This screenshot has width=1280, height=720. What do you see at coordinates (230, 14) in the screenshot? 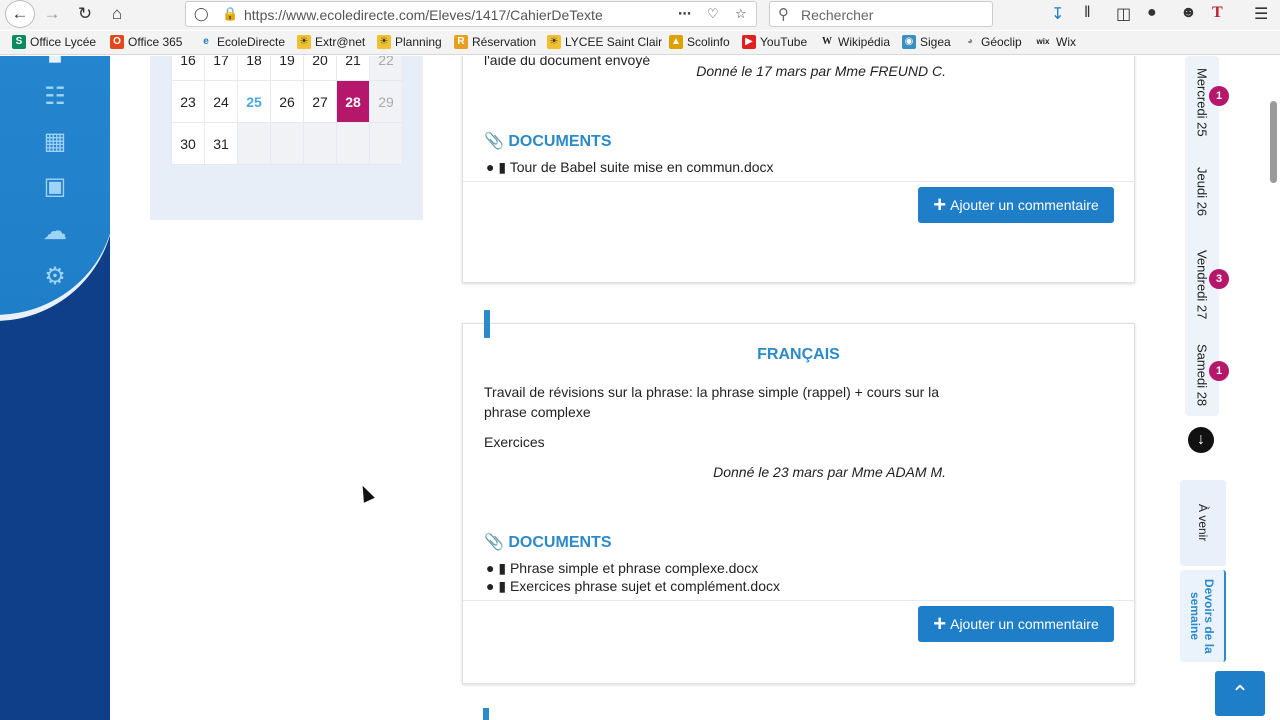
I see `lock-icon: 🔒` at bounding box center [230, 14].